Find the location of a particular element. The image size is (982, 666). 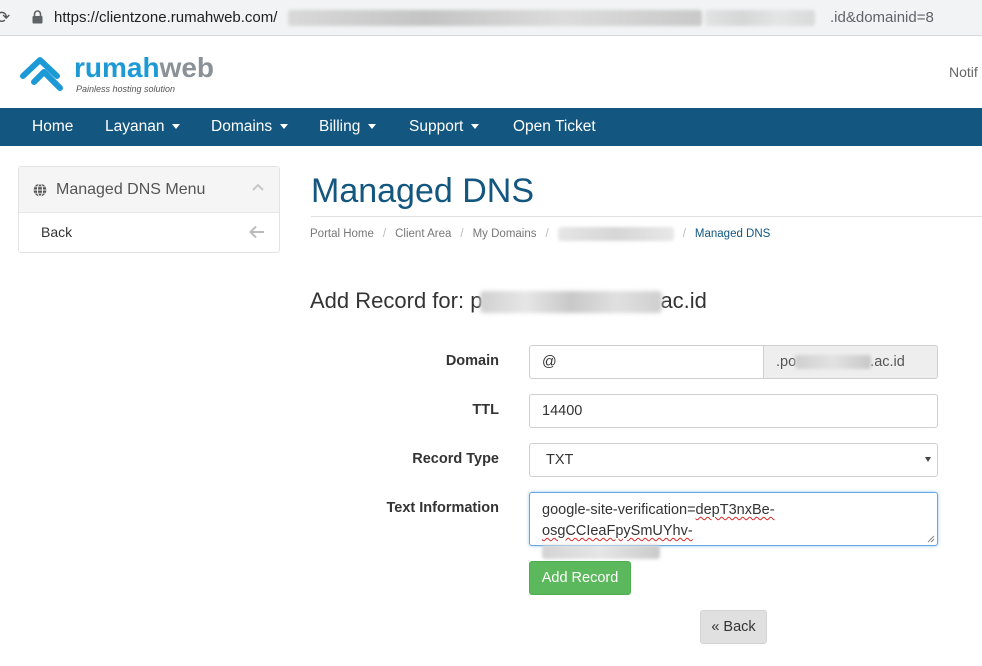

url-text: https://clientzone.rumahweb.com/ is located at coordinates (166, 17).